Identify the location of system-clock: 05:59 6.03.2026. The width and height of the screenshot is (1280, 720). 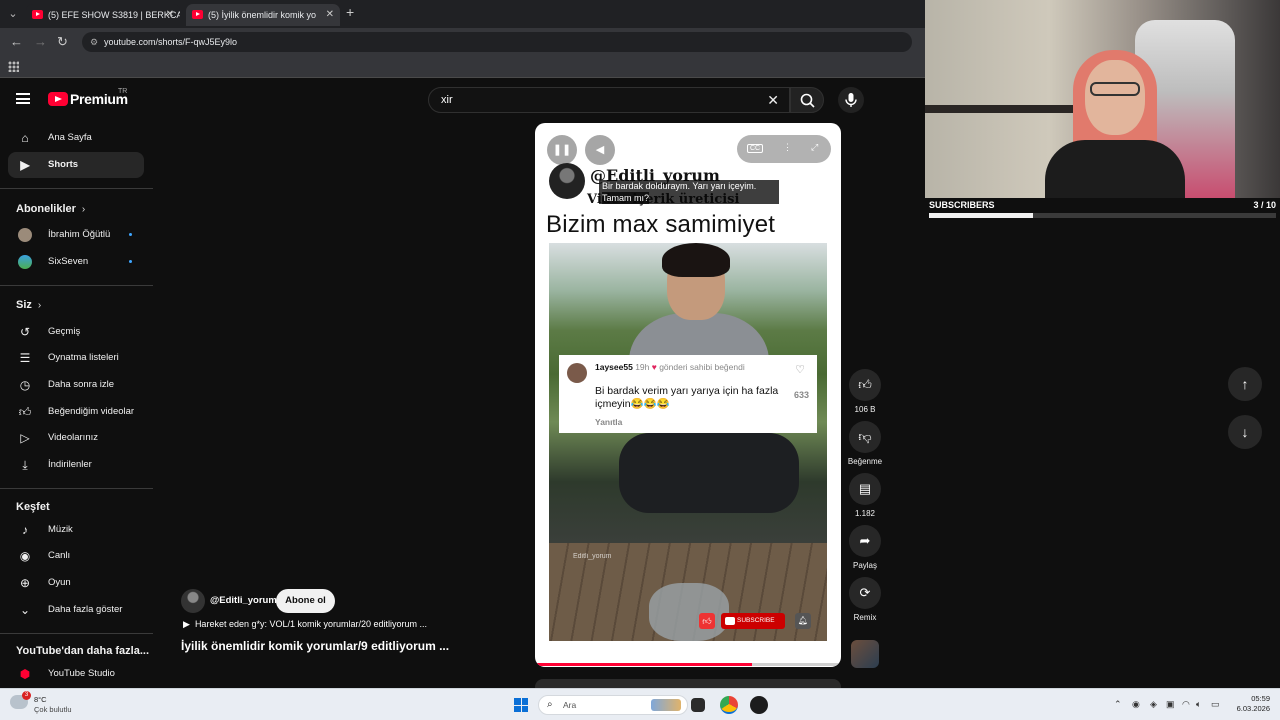
(1248, 704).